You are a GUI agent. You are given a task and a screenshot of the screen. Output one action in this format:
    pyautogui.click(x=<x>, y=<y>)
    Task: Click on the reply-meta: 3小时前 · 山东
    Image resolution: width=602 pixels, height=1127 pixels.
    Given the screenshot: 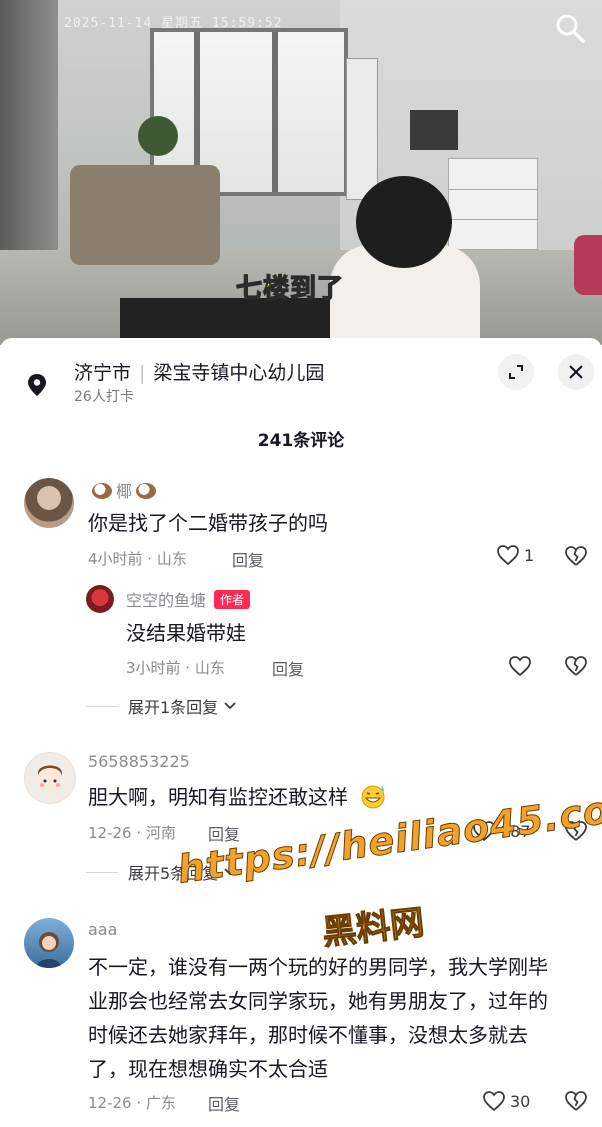 What is the action you would take?
    pyautogui.click(x=175, y=668)
    